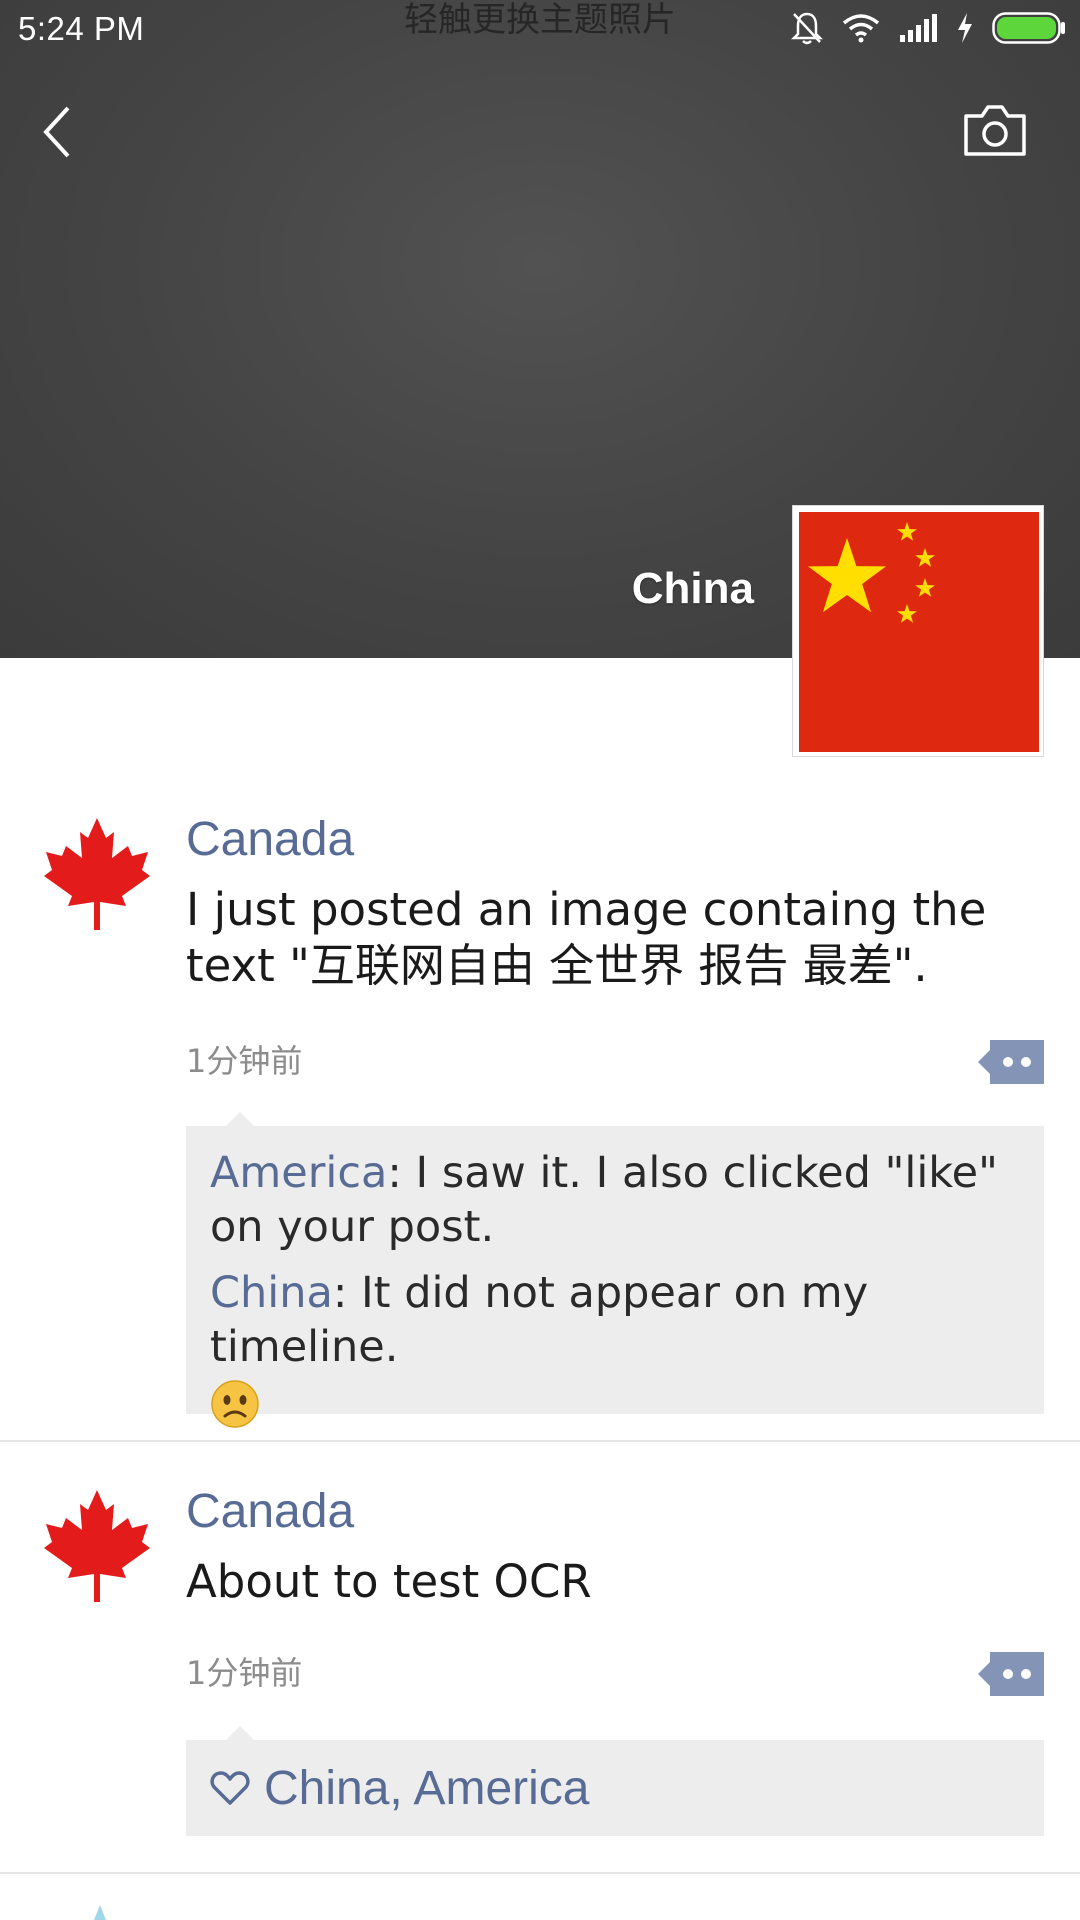  I want to click on comment-author: China, so click(271, 1293).